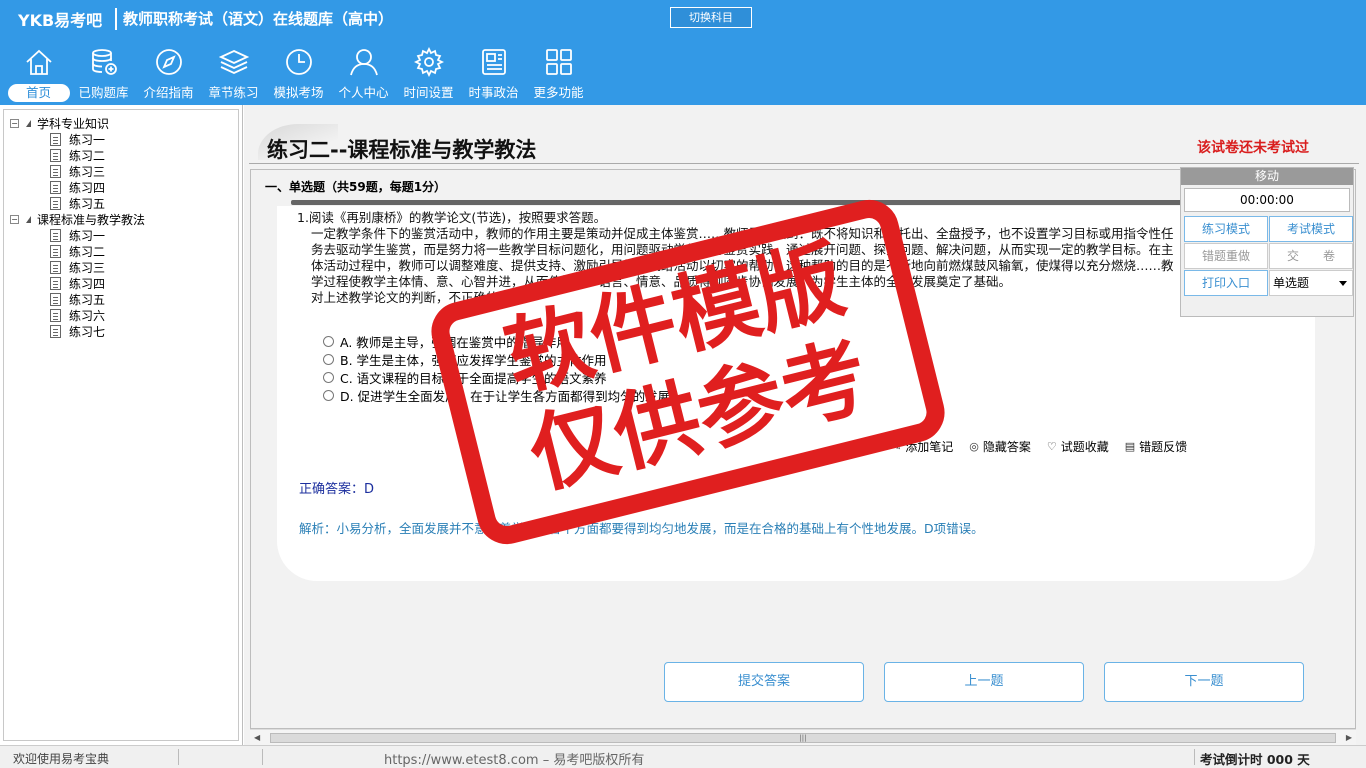  Describe the element at coordinates (87, 331) in the screenshot. I see `tree-item-label: 练习七` at that location.